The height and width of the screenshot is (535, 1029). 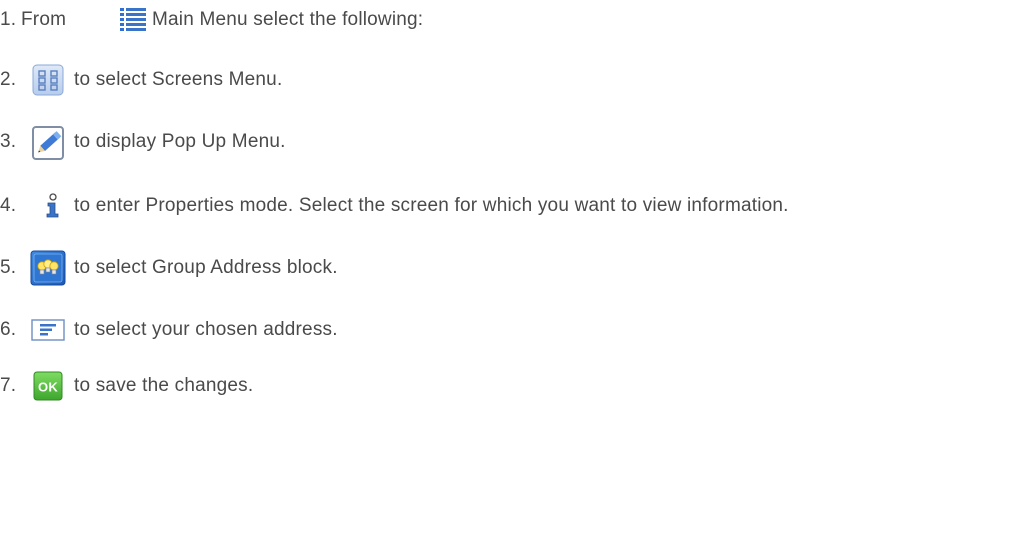 What do you see at coordinates (52, 205) in the screenshot?
I see `info-icon` at bounding box center [52, 205].